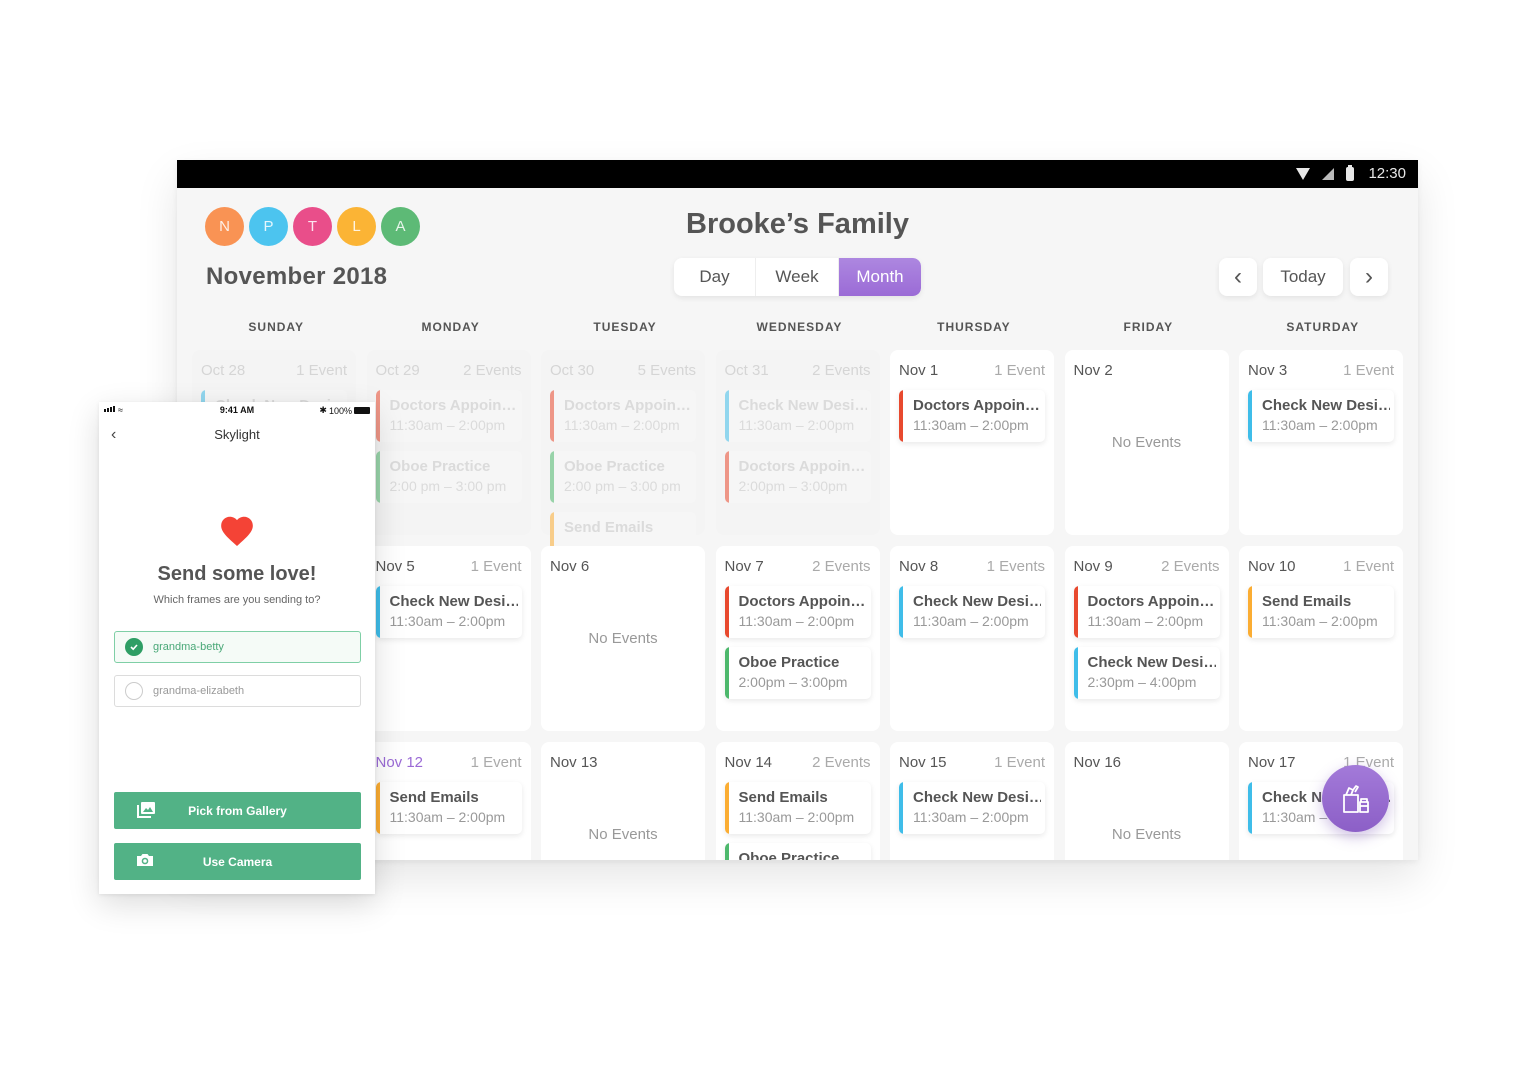  Describe the element at coordinates (1303, 277) in the screenshot. I see `today-button: Today` at that location.